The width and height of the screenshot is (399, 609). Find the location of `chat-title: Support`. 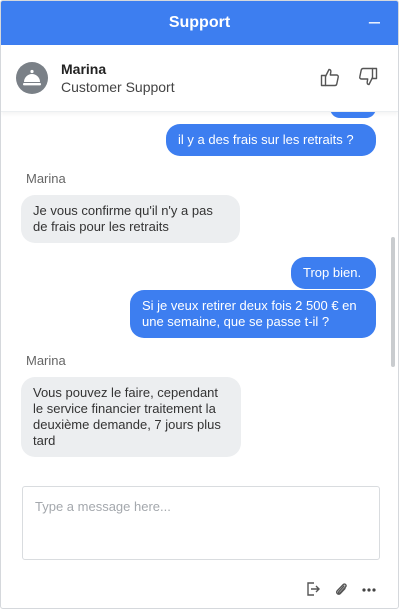

chat-title: Support is located at coordinates (199, 22).